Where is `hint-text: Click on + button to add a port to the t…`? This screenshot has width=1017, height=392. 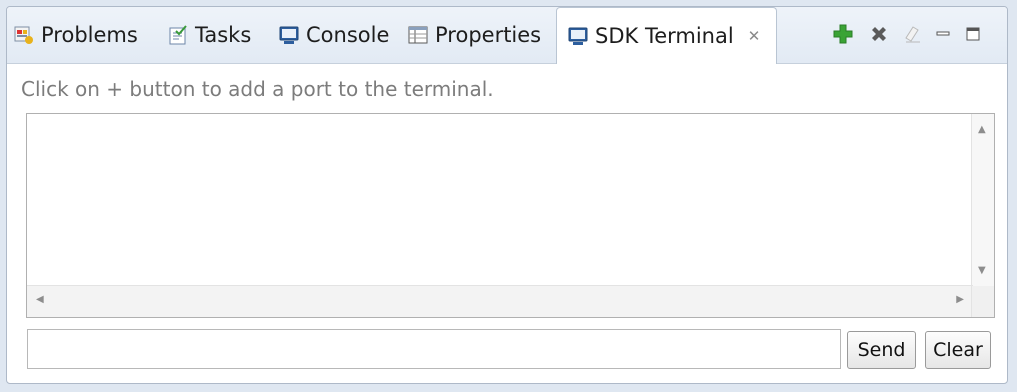 hint-text: Click on + button to add a port to the t… is located at coordinates (257, 89).